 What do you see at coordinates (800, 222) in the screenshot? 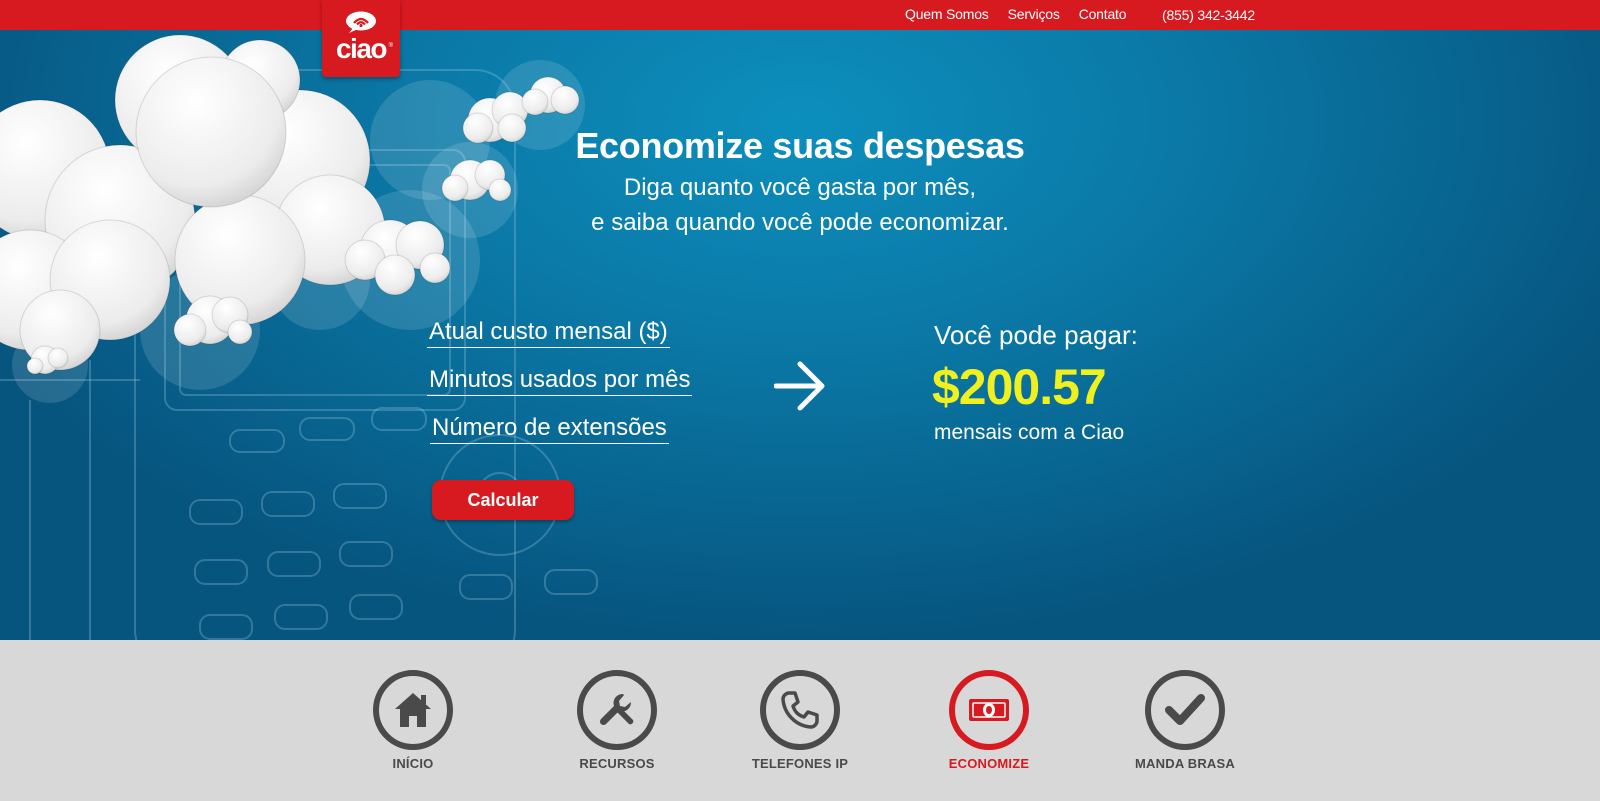
I see `hero-subtitle-line2: e saiba quando você pode economizar.` at bounding box center [800, 222].